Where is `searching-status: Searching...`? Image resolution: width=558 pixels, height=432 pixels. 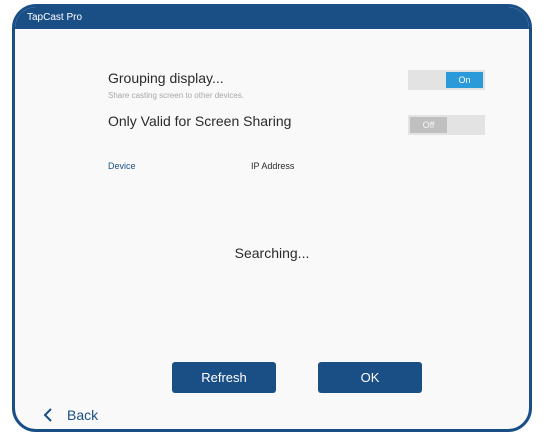 searching-status: Searching... is located at coordinates (272, 253).